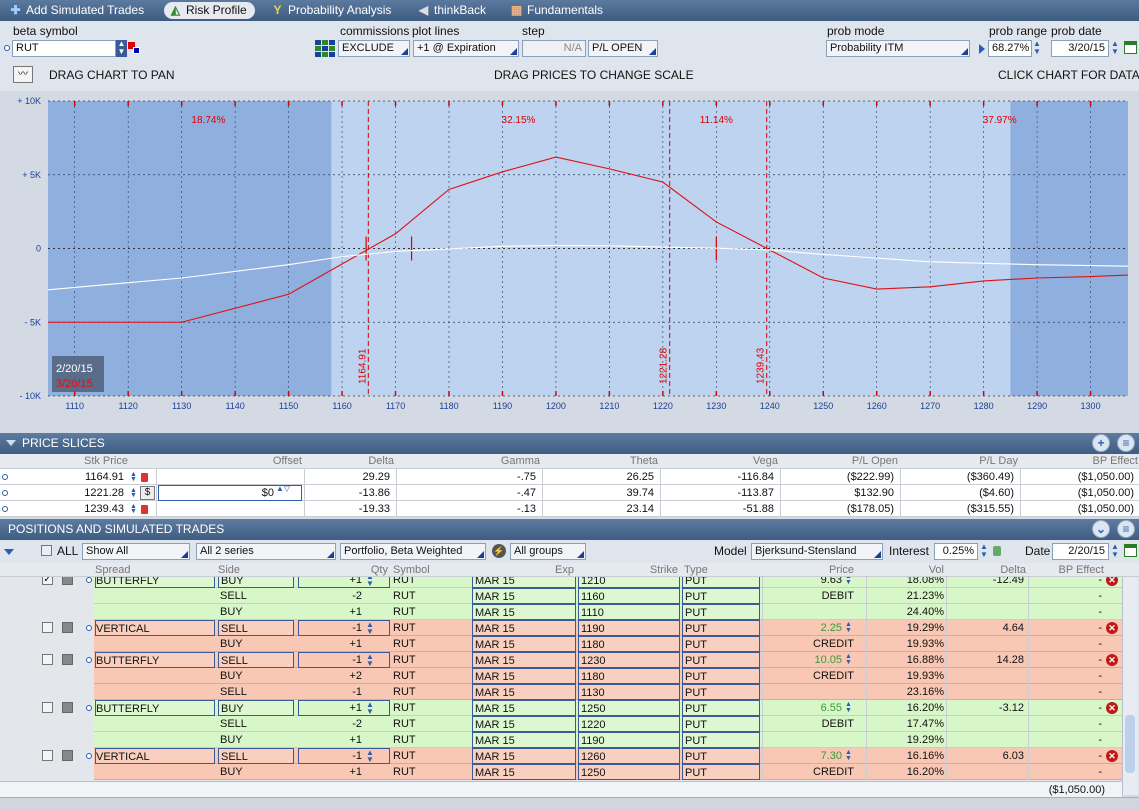  What do you see at coordinates (561, 740) in the screenshot?
I see `position-row: BUY +1 RUT MAR 15 1190 PUT 19.29% -` at bounding box center [561, 740].